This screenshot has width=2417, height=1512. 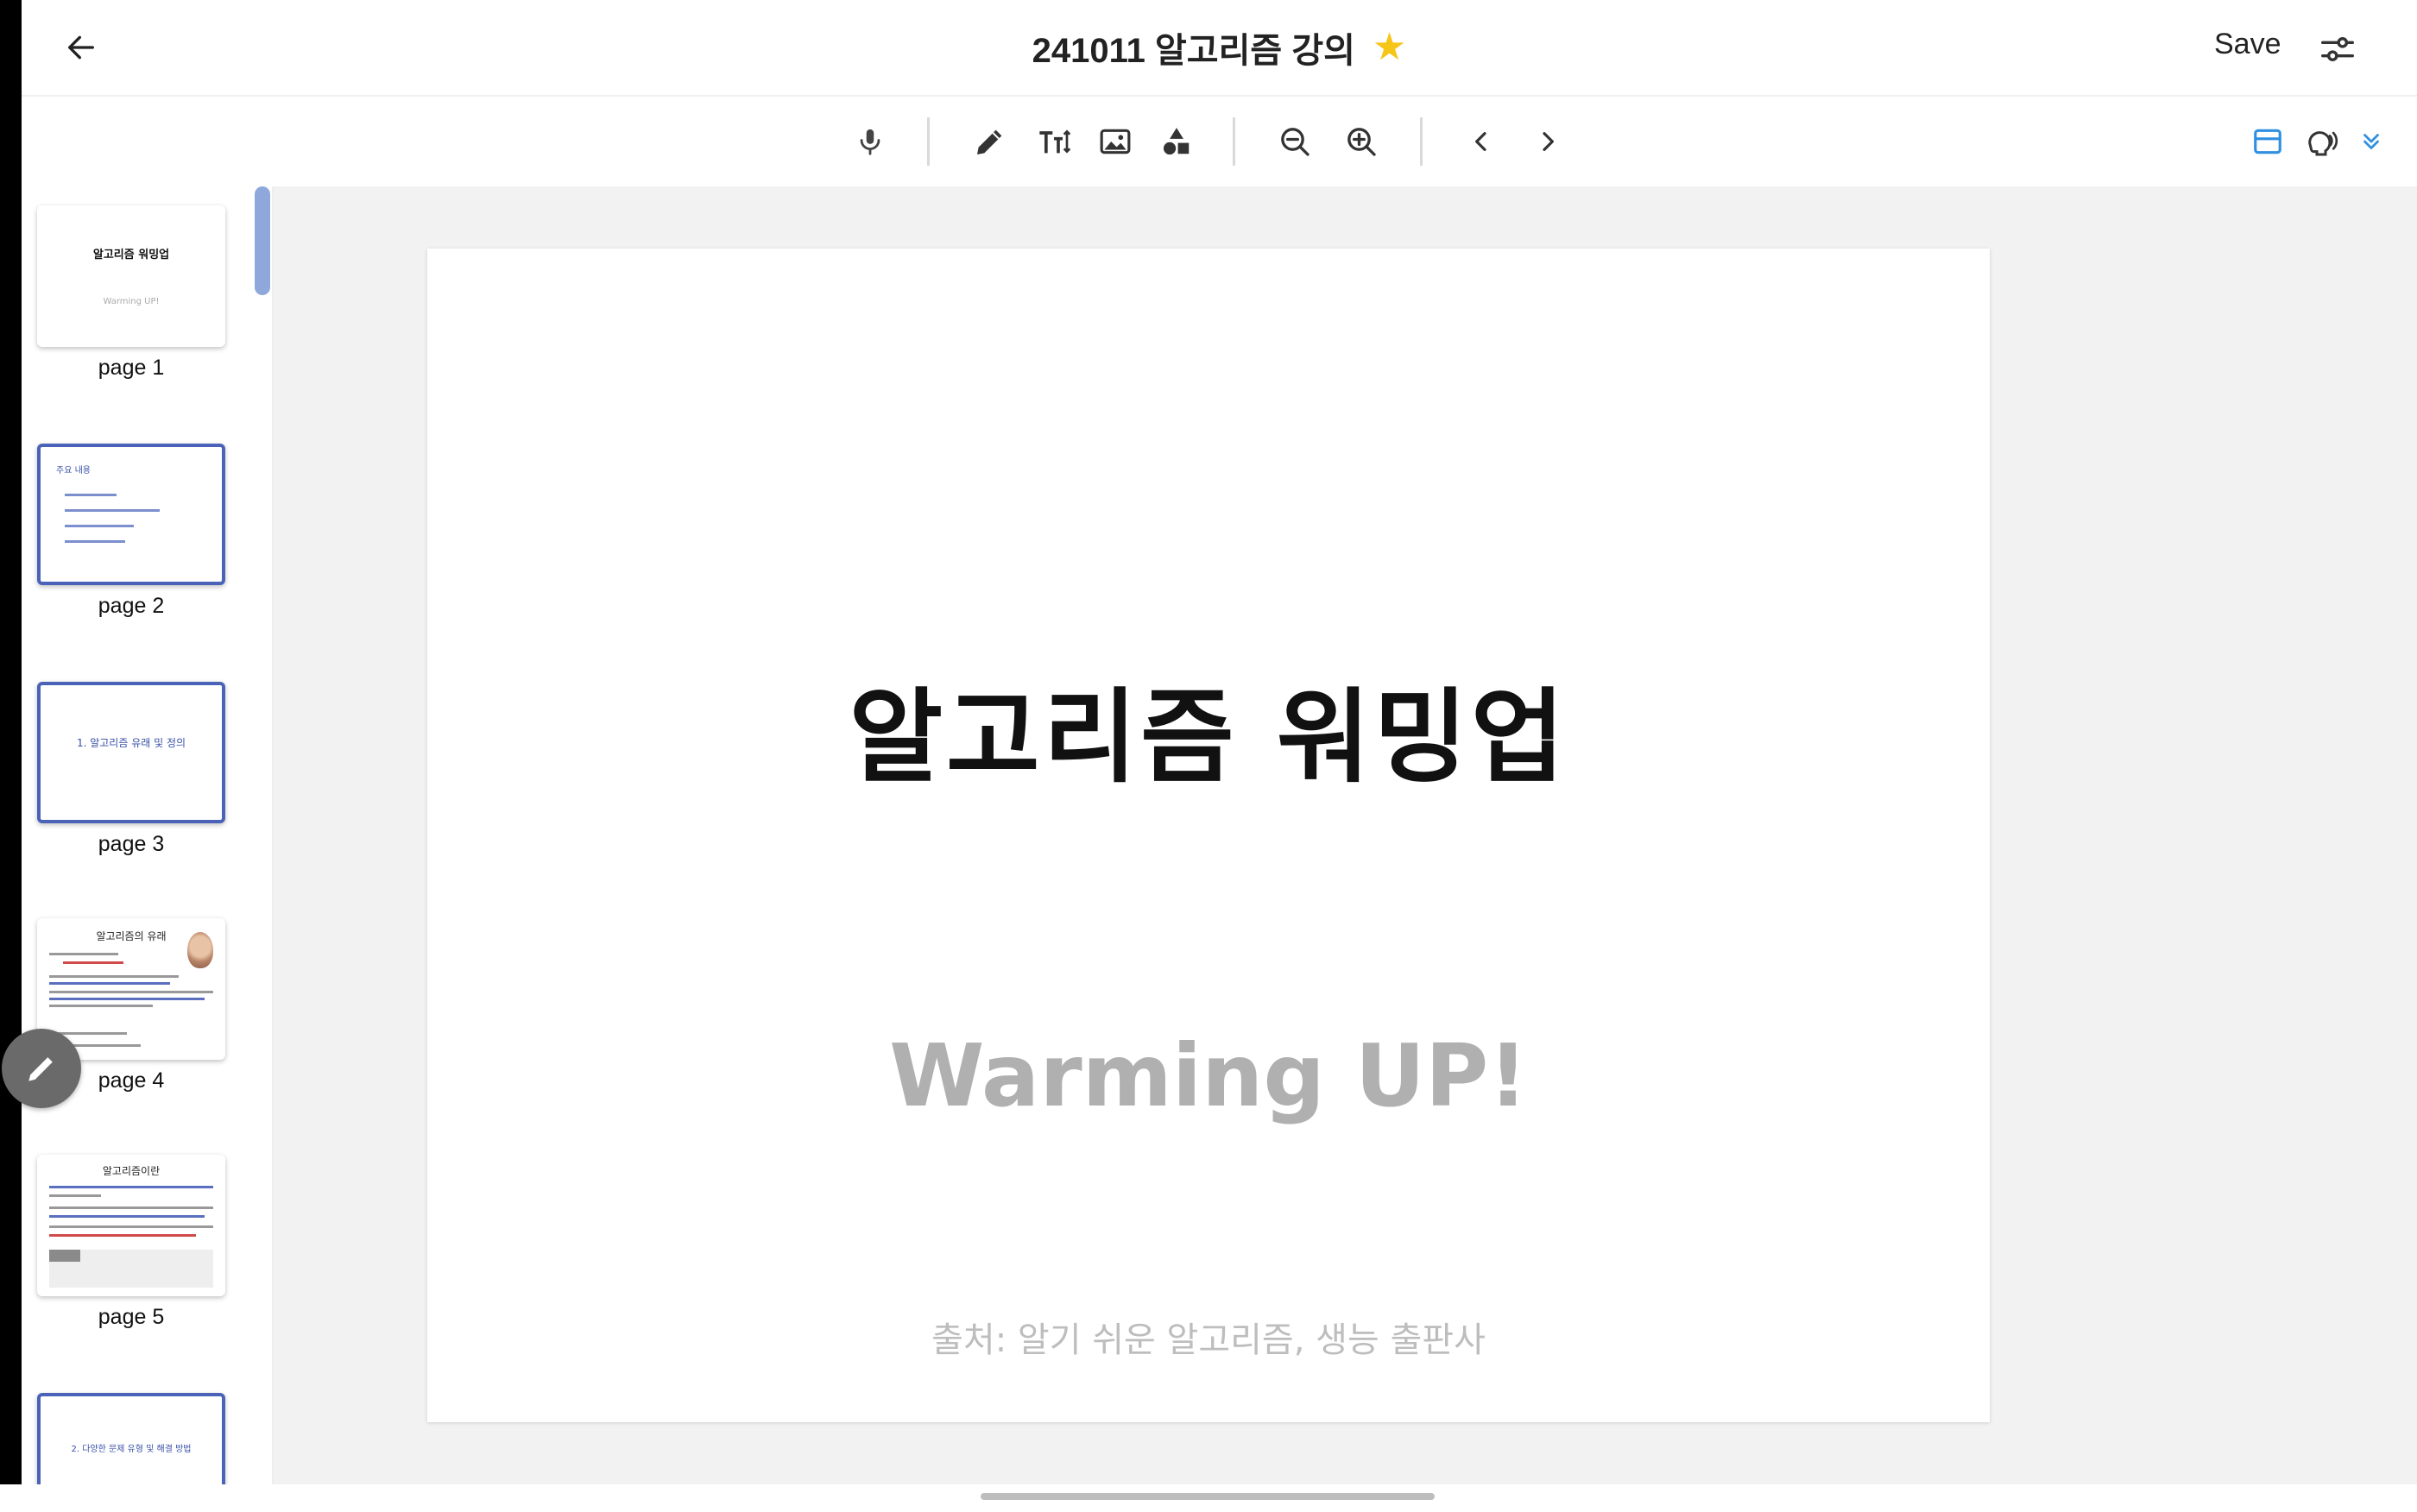 I want to click on toolbar, so click(x=1219, y=142).